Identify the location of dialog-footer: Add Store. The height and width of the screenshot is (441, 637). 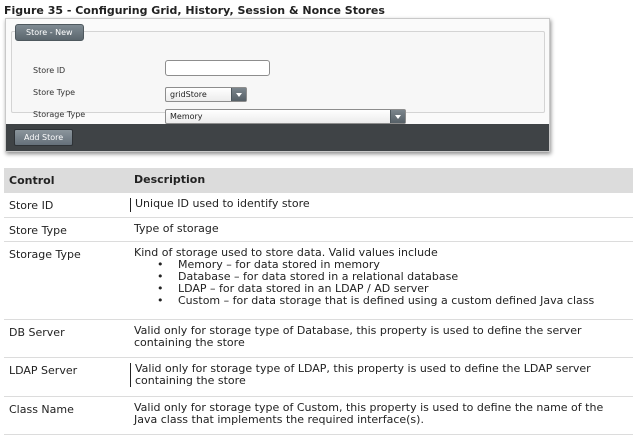
(277, 137).